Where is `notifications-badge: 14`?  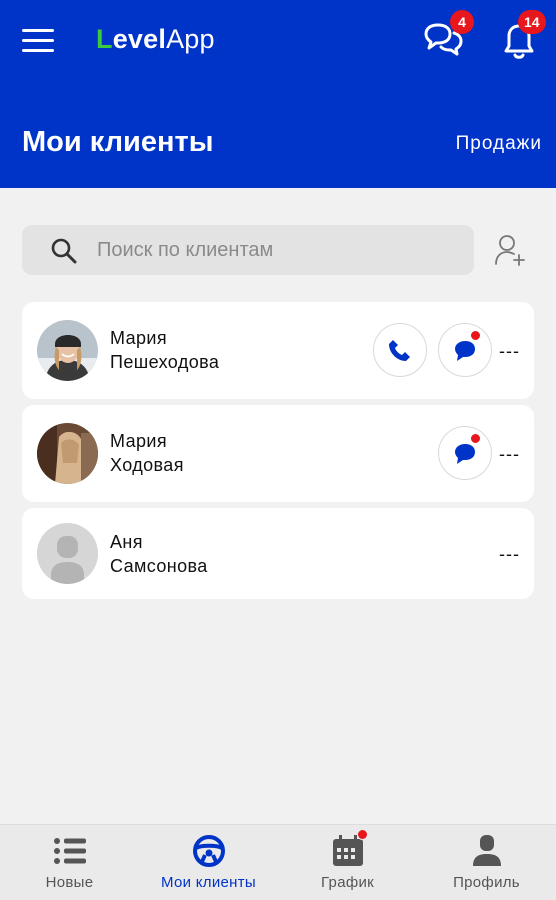
notifications-badge: 14 is located at coordinates (532, 22).